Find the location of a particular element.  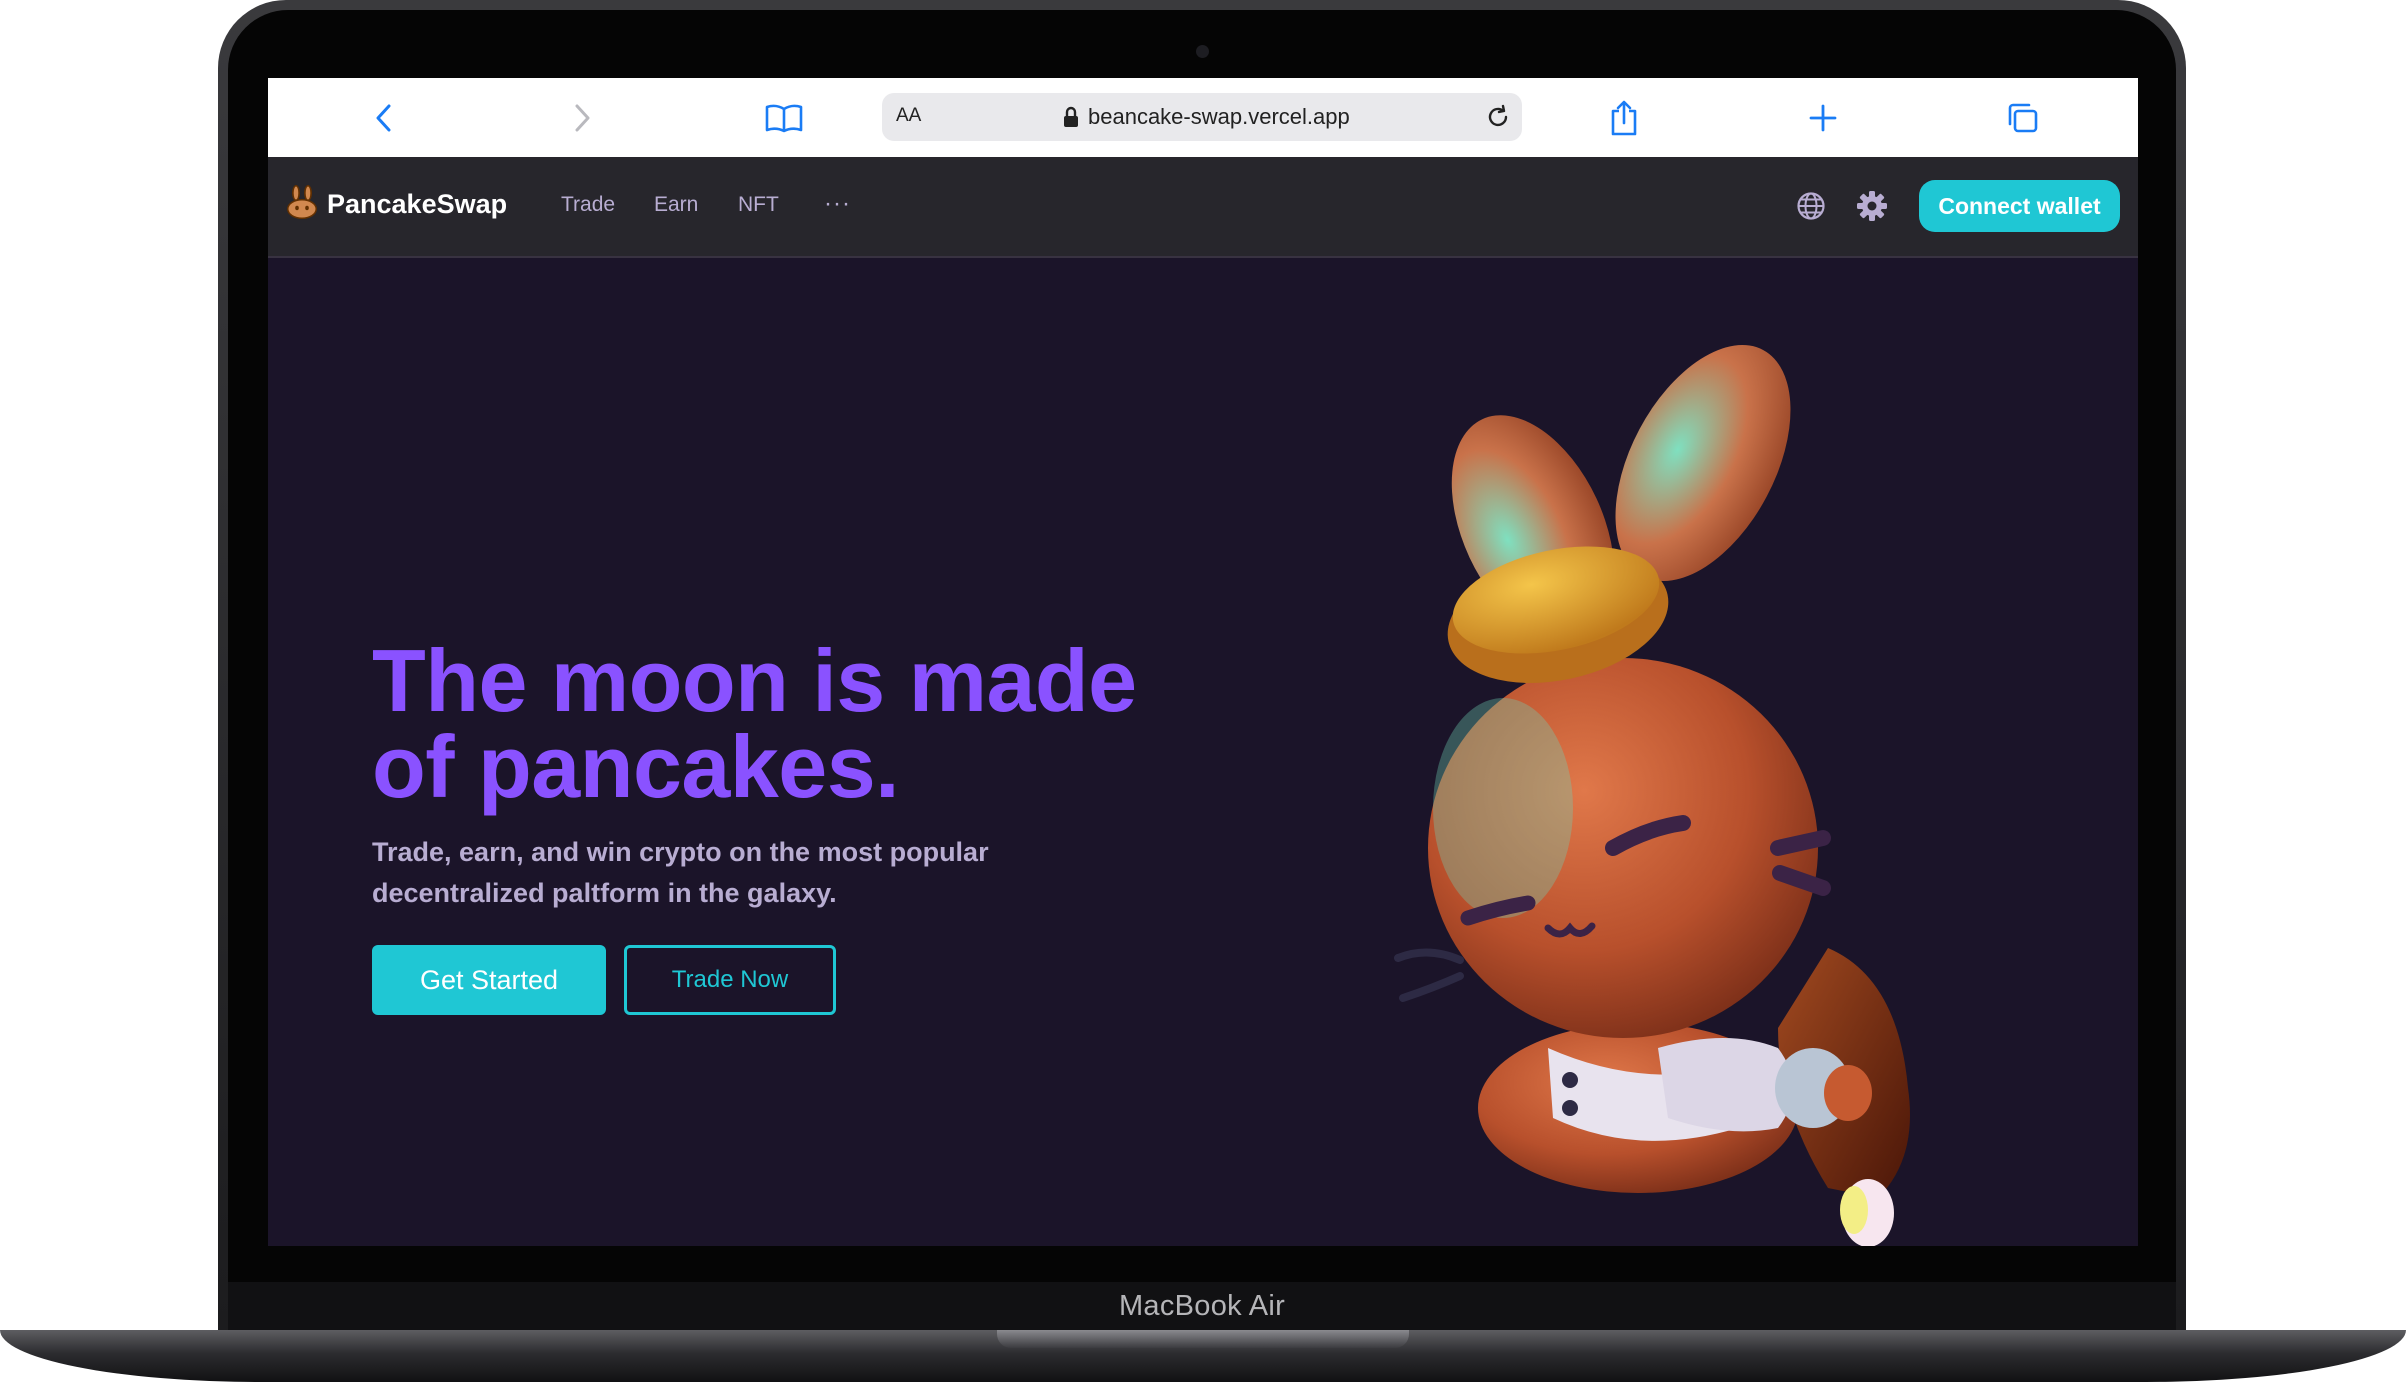

lock-icon is located at coordinates (1071, 119).